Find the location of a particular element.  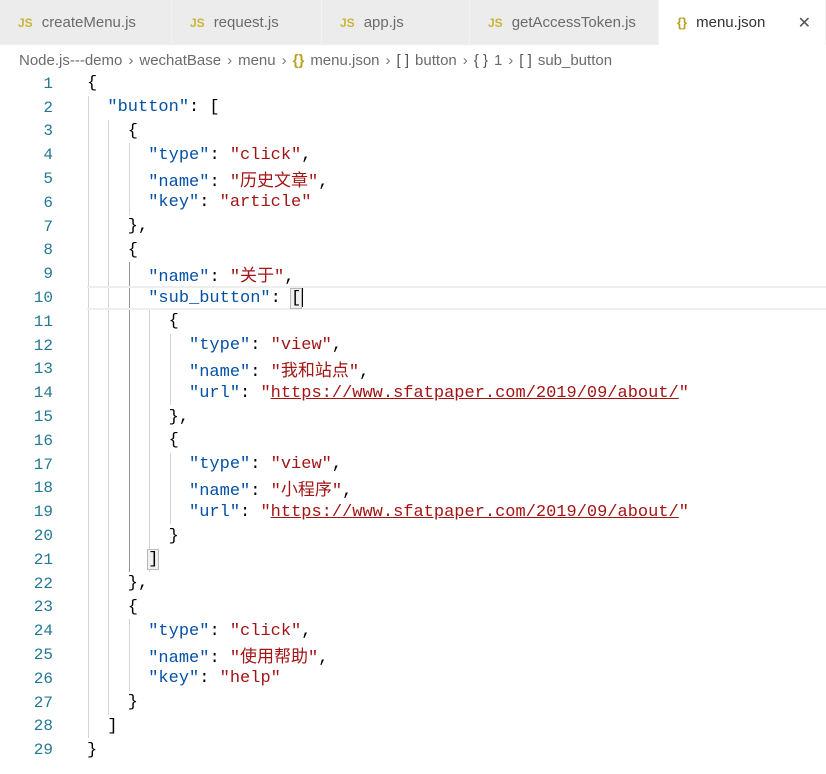

code-text: "name": "小程序", is located at coordinates (219, 488).